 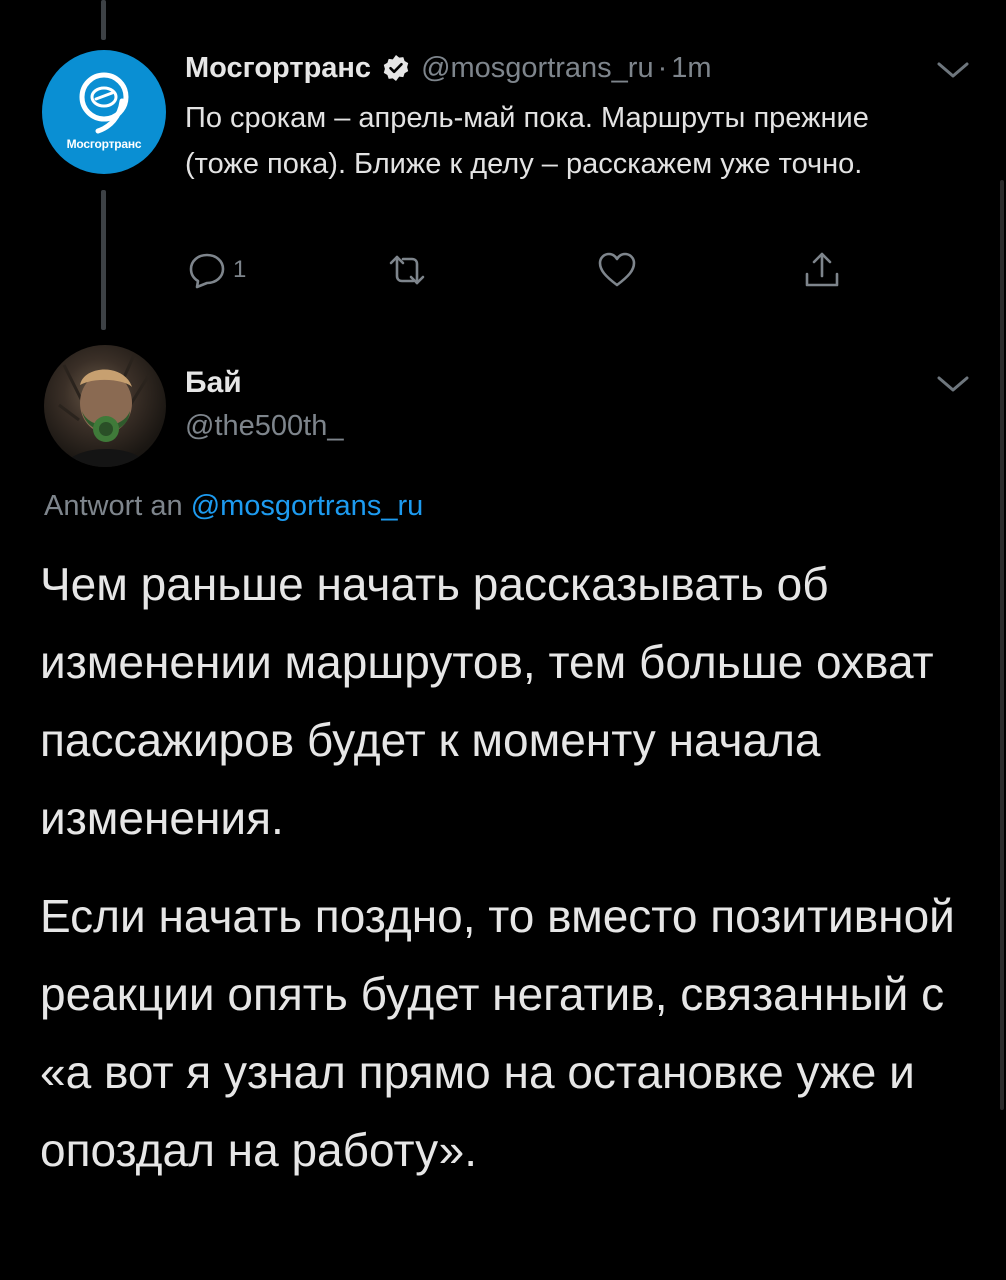 I want to click on reply-count: 1, so click(x=240, y=269).